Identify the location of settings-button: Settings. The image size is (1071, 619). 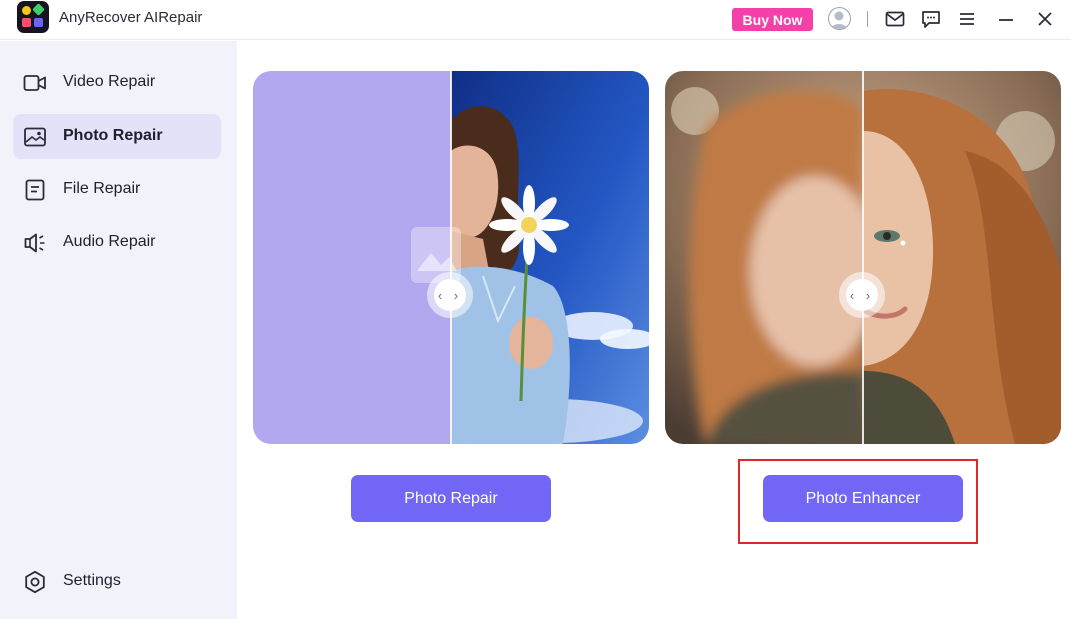
(117, 581).